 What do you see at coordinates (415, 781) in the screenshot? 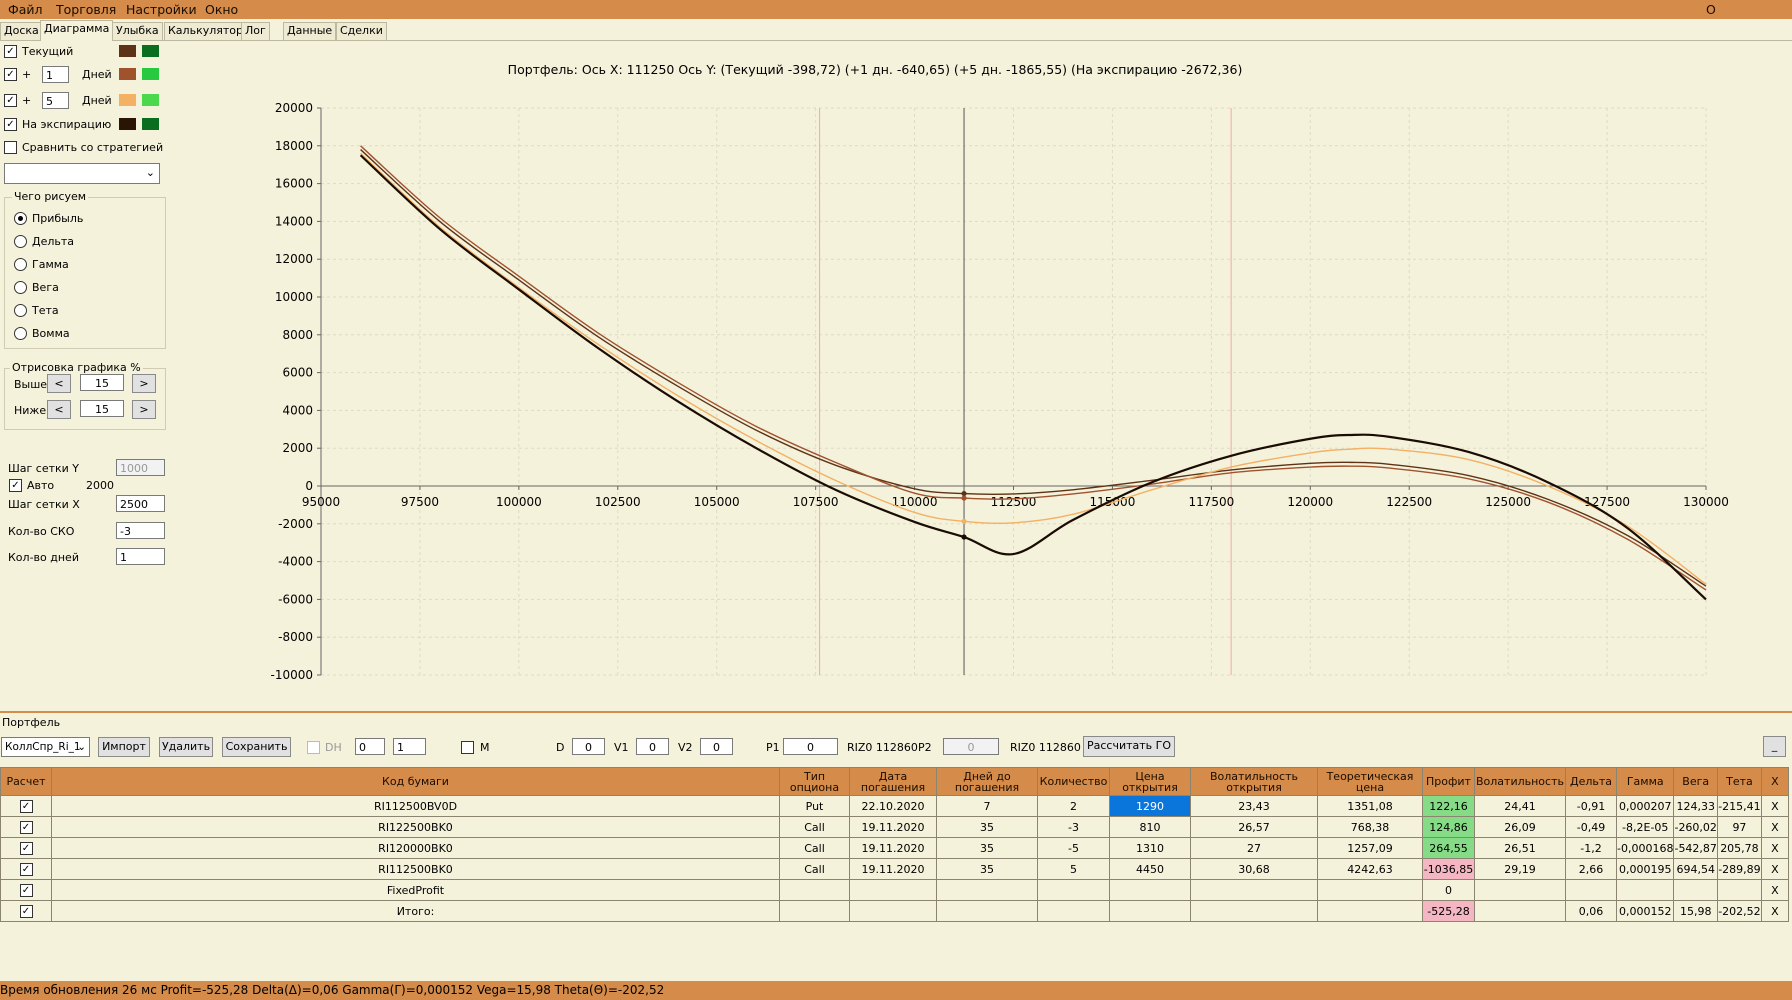
I see `col-code: Код бумаги` at bounding box center [415, 781].